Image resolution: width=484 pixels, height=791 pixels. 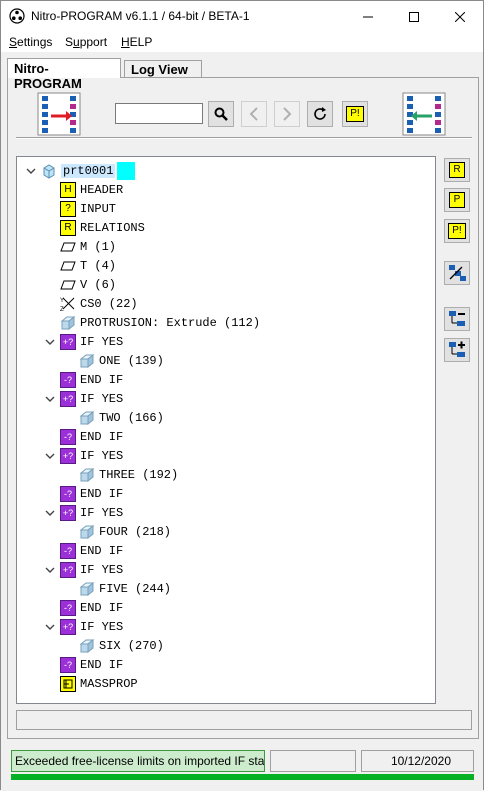 I want to click on next-button, so click(x=287, y=114).